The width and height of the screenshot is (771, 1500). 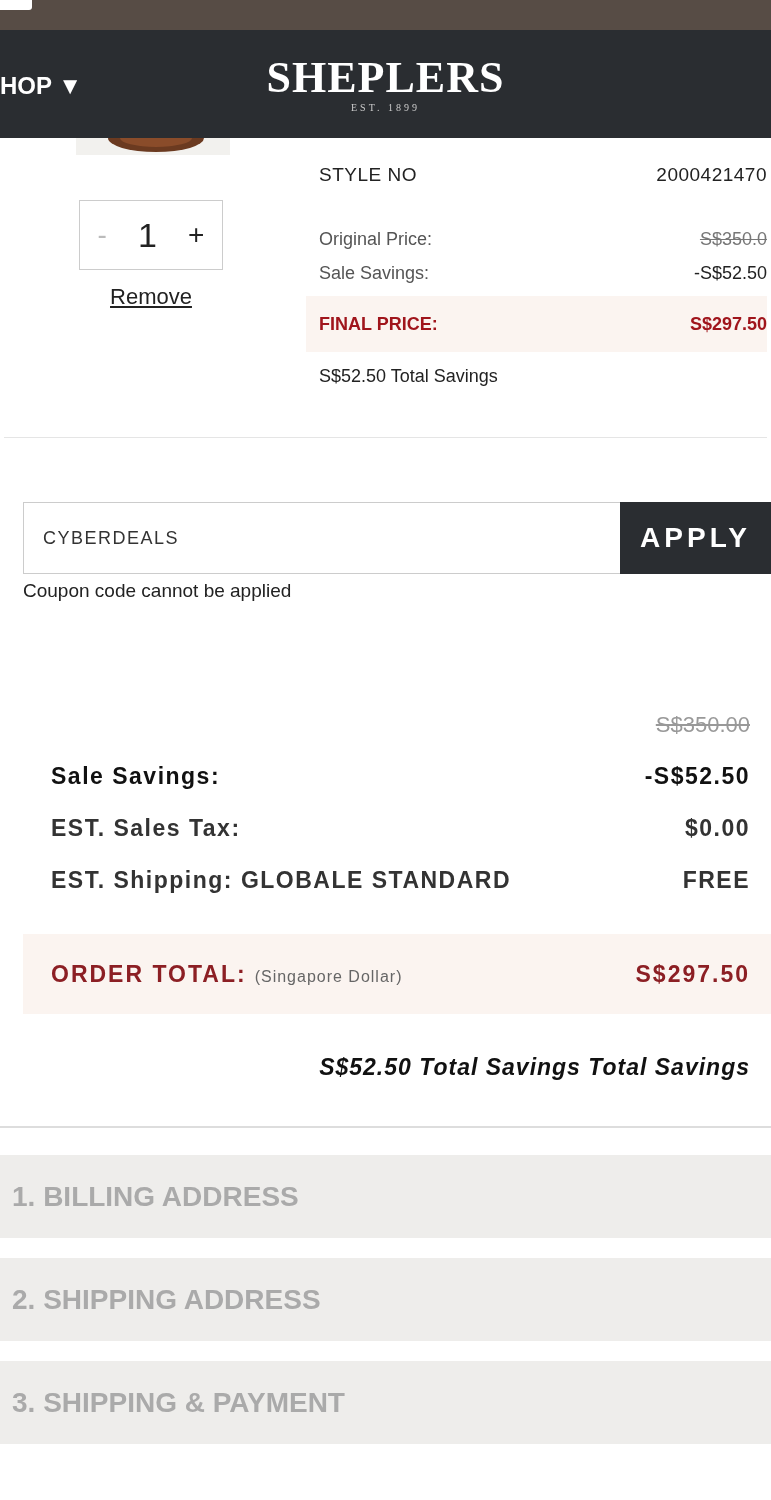 I want to click on price-label: Sale Savings:, so click(x=374, y=273).